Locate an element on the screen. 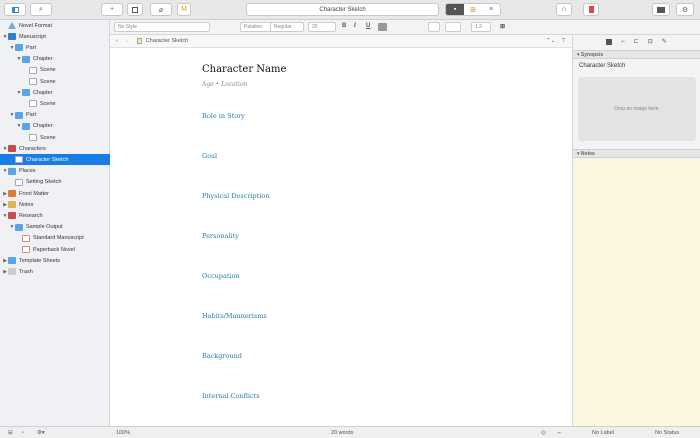 The height and width of the screenshot is (438, 700). binder-item-label: Scene is located at coordinates (48, 70).